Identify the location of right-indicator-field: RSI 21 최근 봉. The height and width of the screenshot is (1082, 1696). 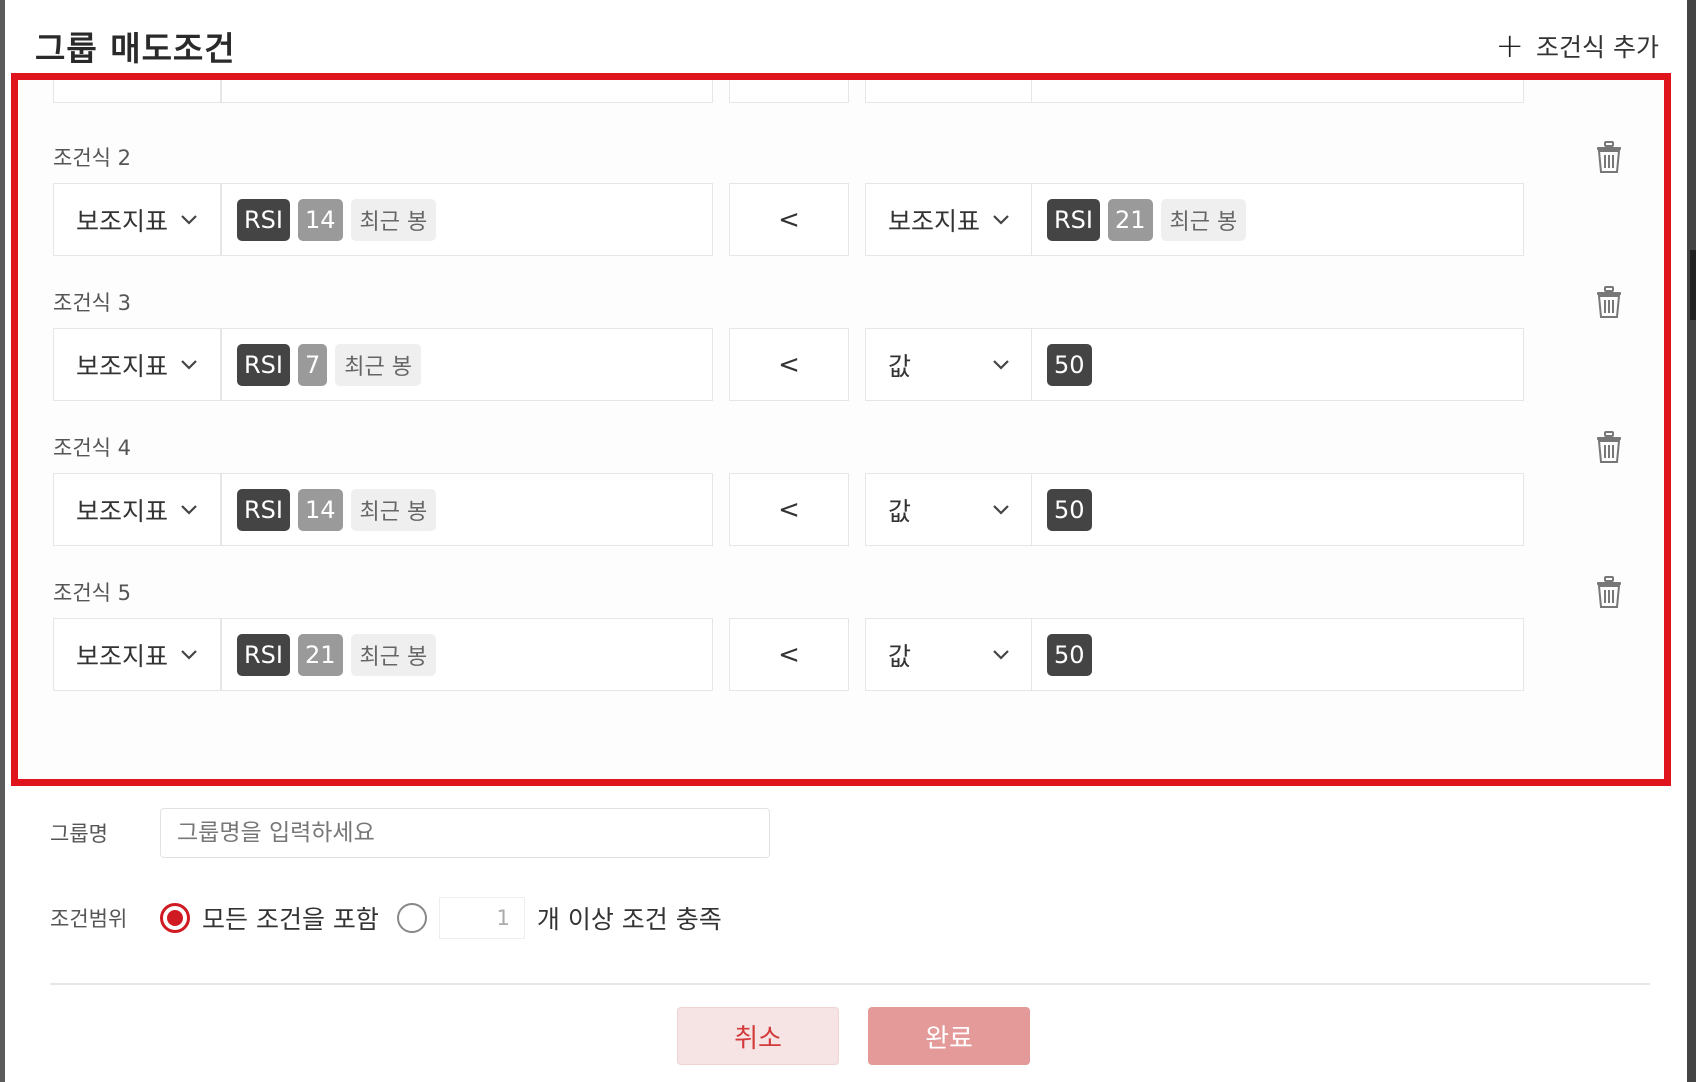
(1277, 219).